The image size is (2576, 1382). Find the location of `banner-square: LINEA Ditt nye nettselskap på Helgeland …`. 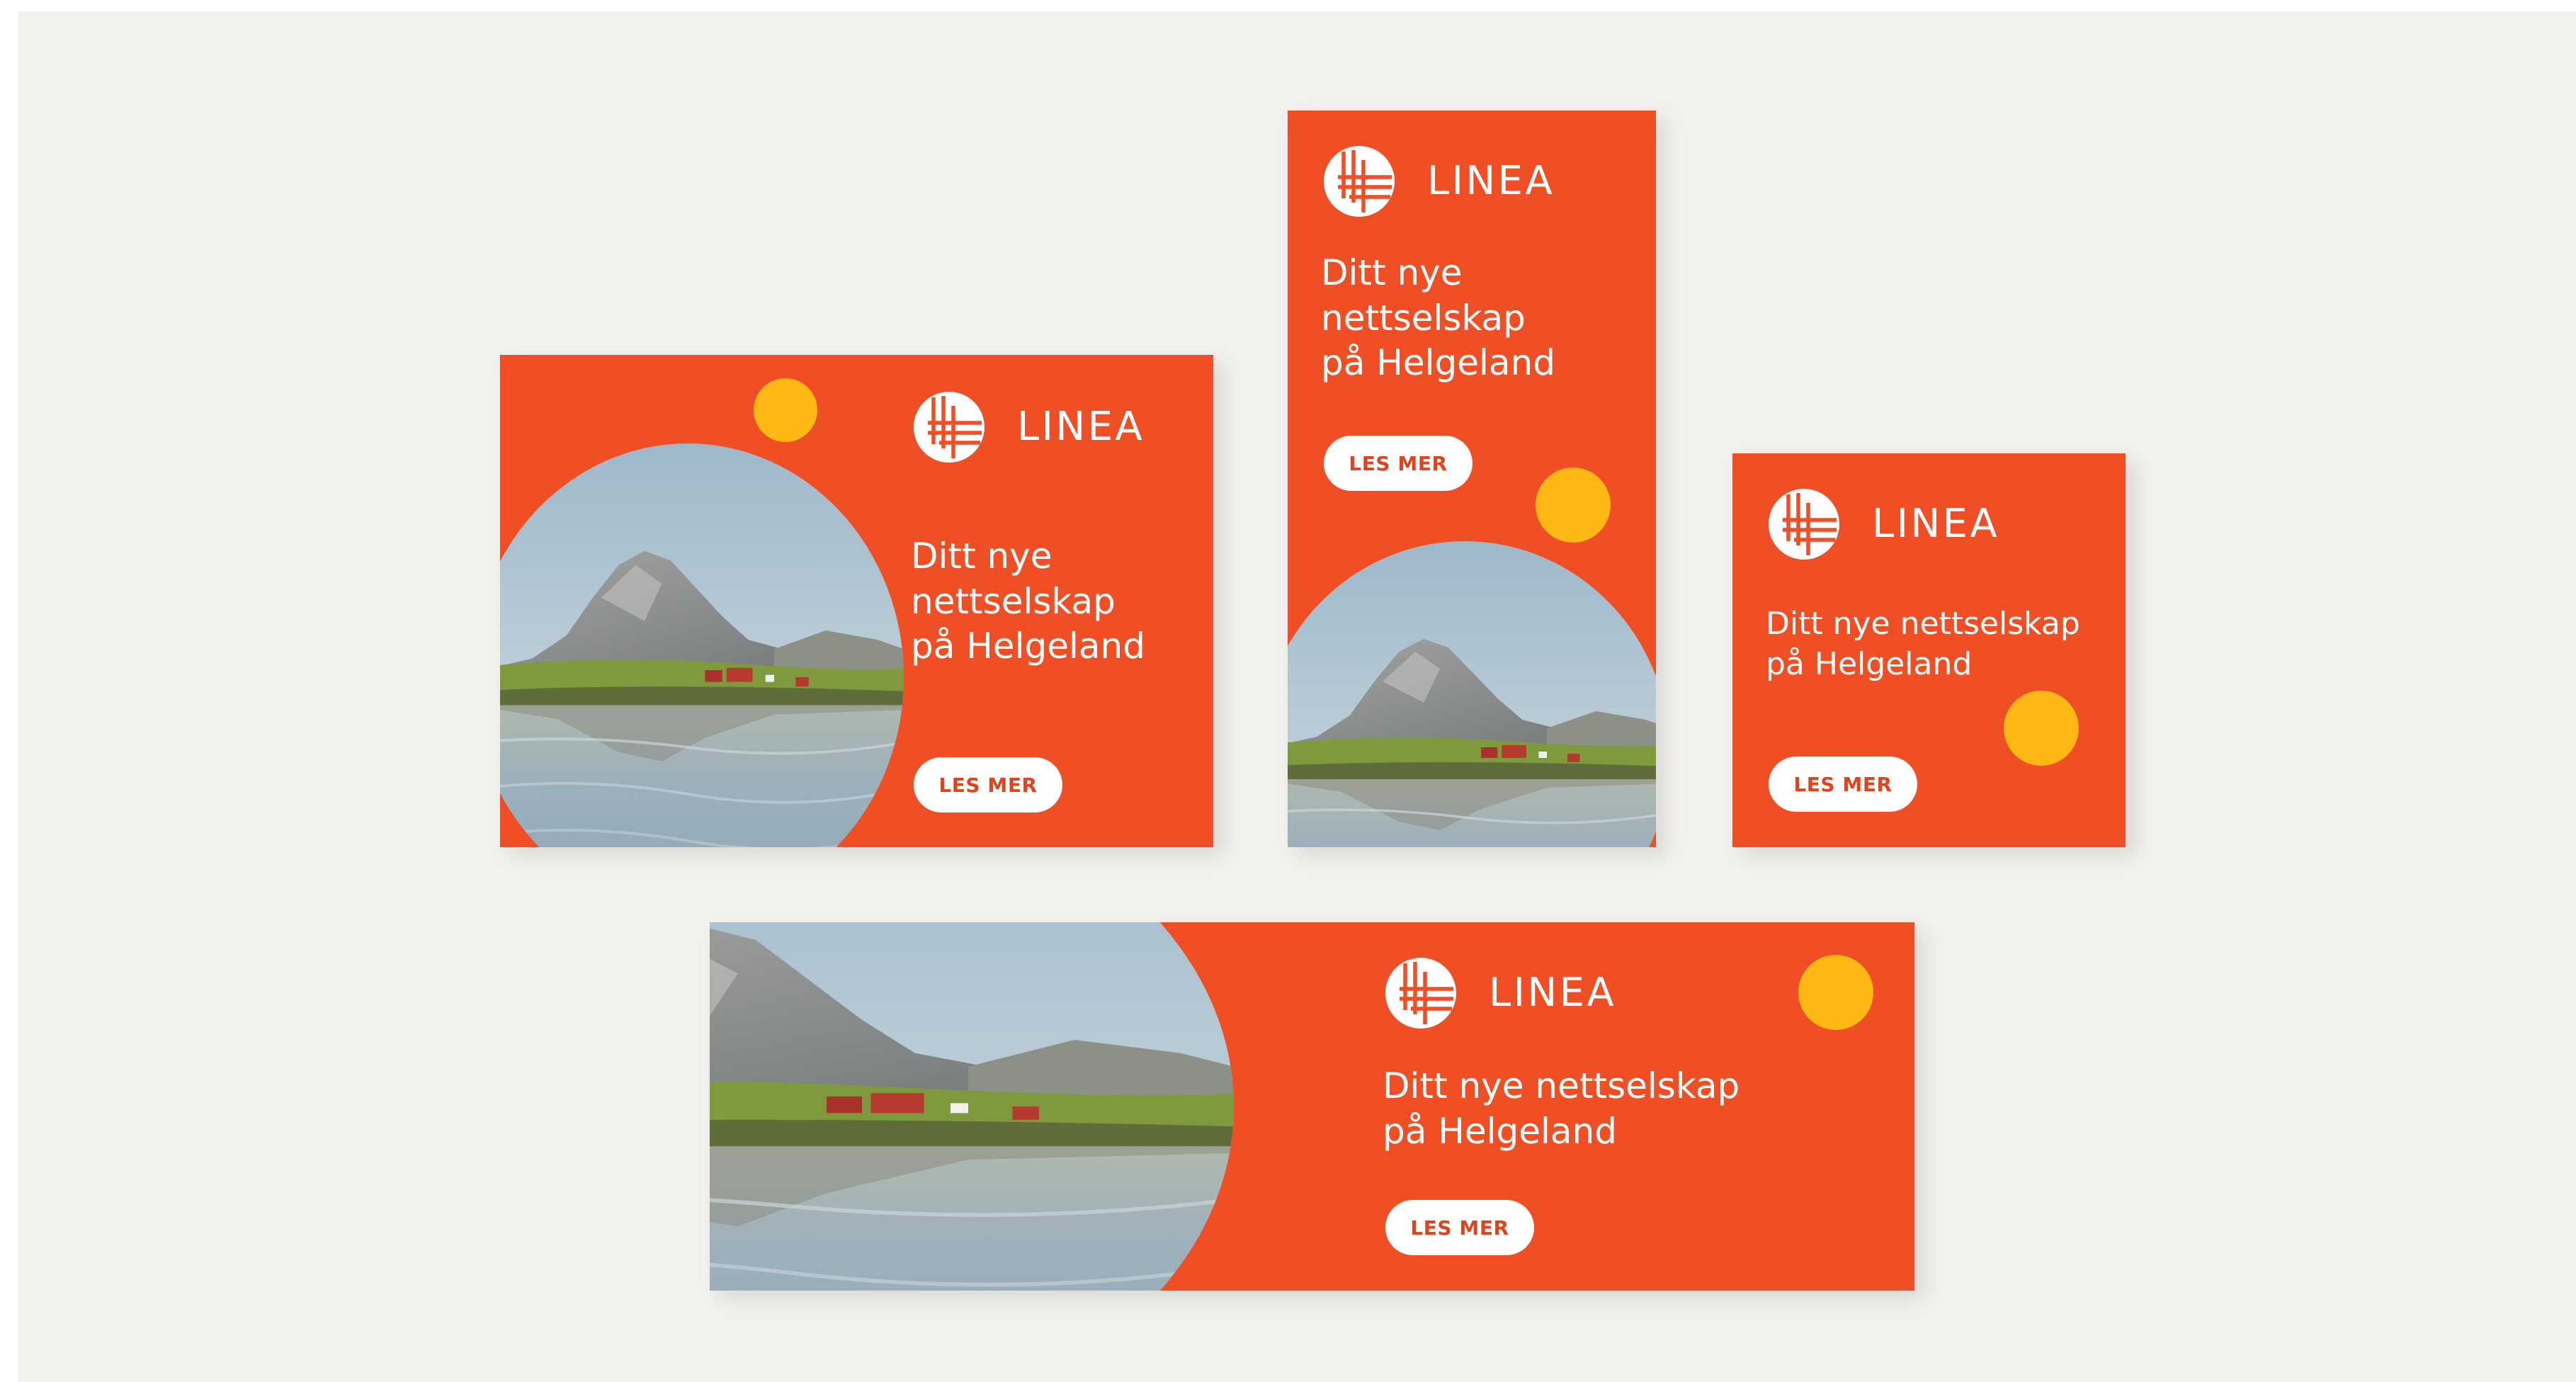

banner-square: LINEA Ditt nye nettselskap på Helgeland … is located at coordinates (1929, 650).